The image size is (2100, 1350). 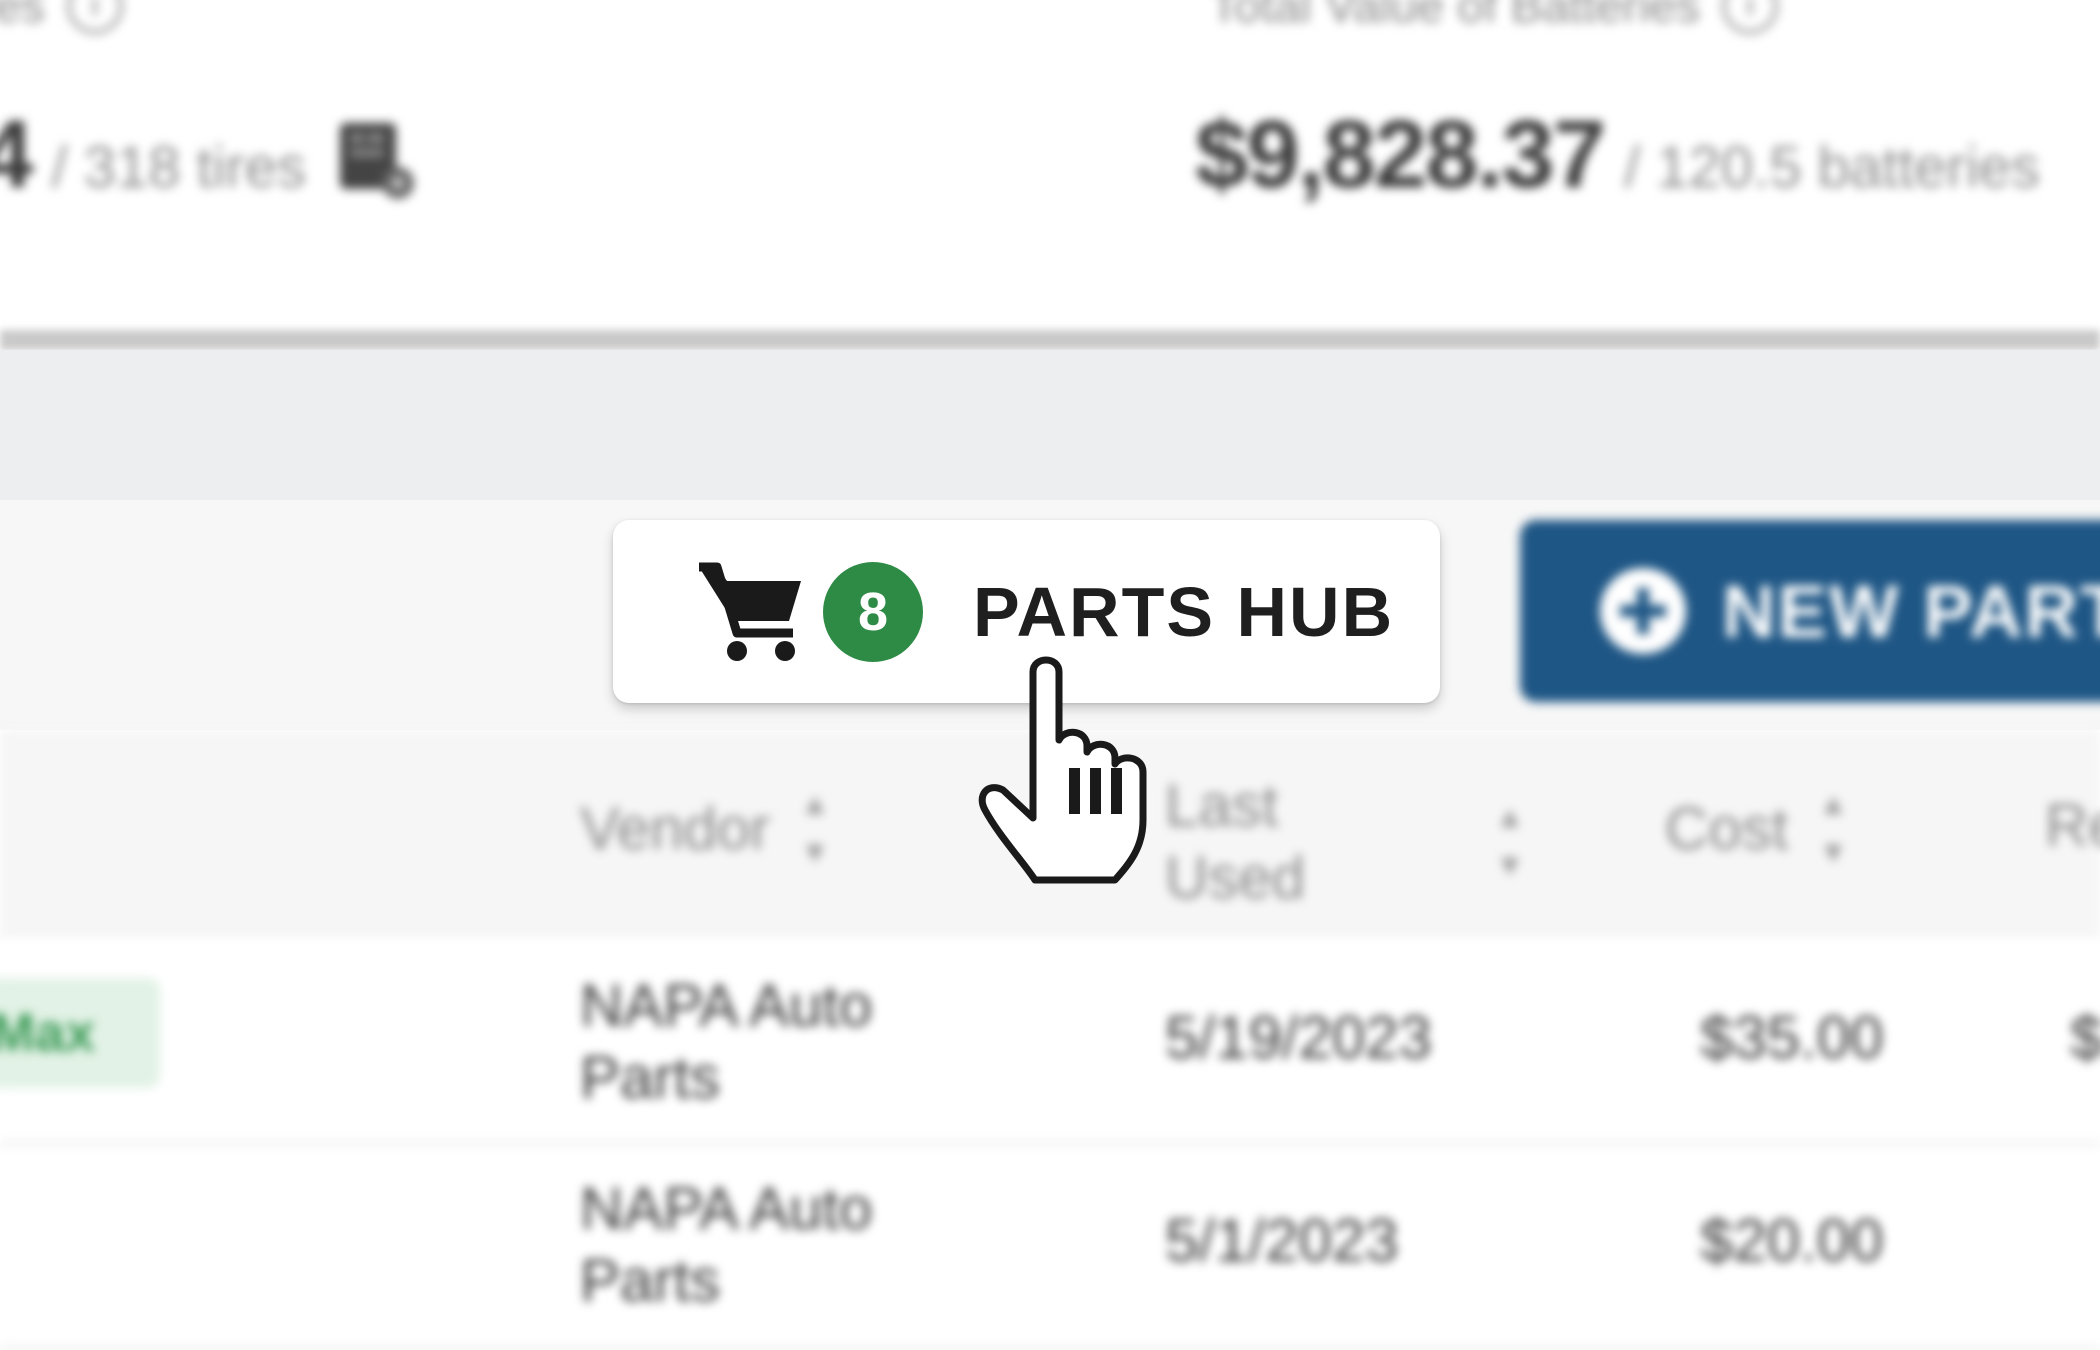 I want to click on plus-circle-icon, so click(x=1643, y=611).